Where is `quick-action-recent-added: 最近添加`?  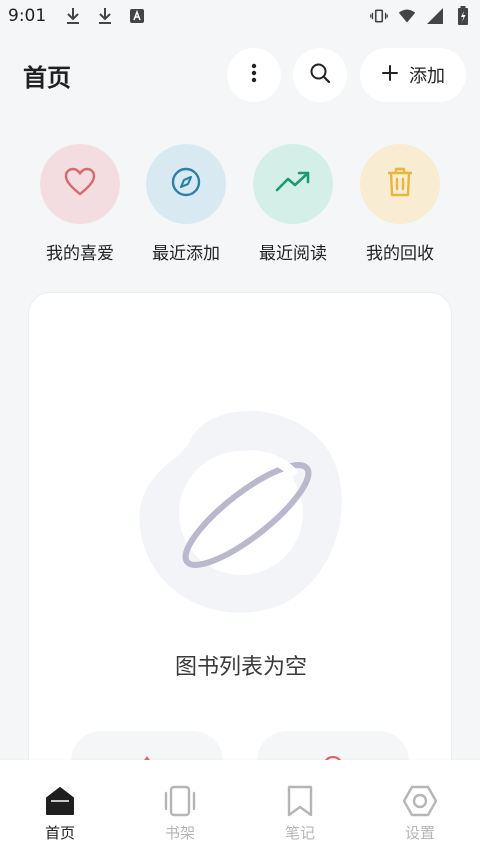
quick-action-recent-added: 最近添加 is located at coordinates (186, 204).